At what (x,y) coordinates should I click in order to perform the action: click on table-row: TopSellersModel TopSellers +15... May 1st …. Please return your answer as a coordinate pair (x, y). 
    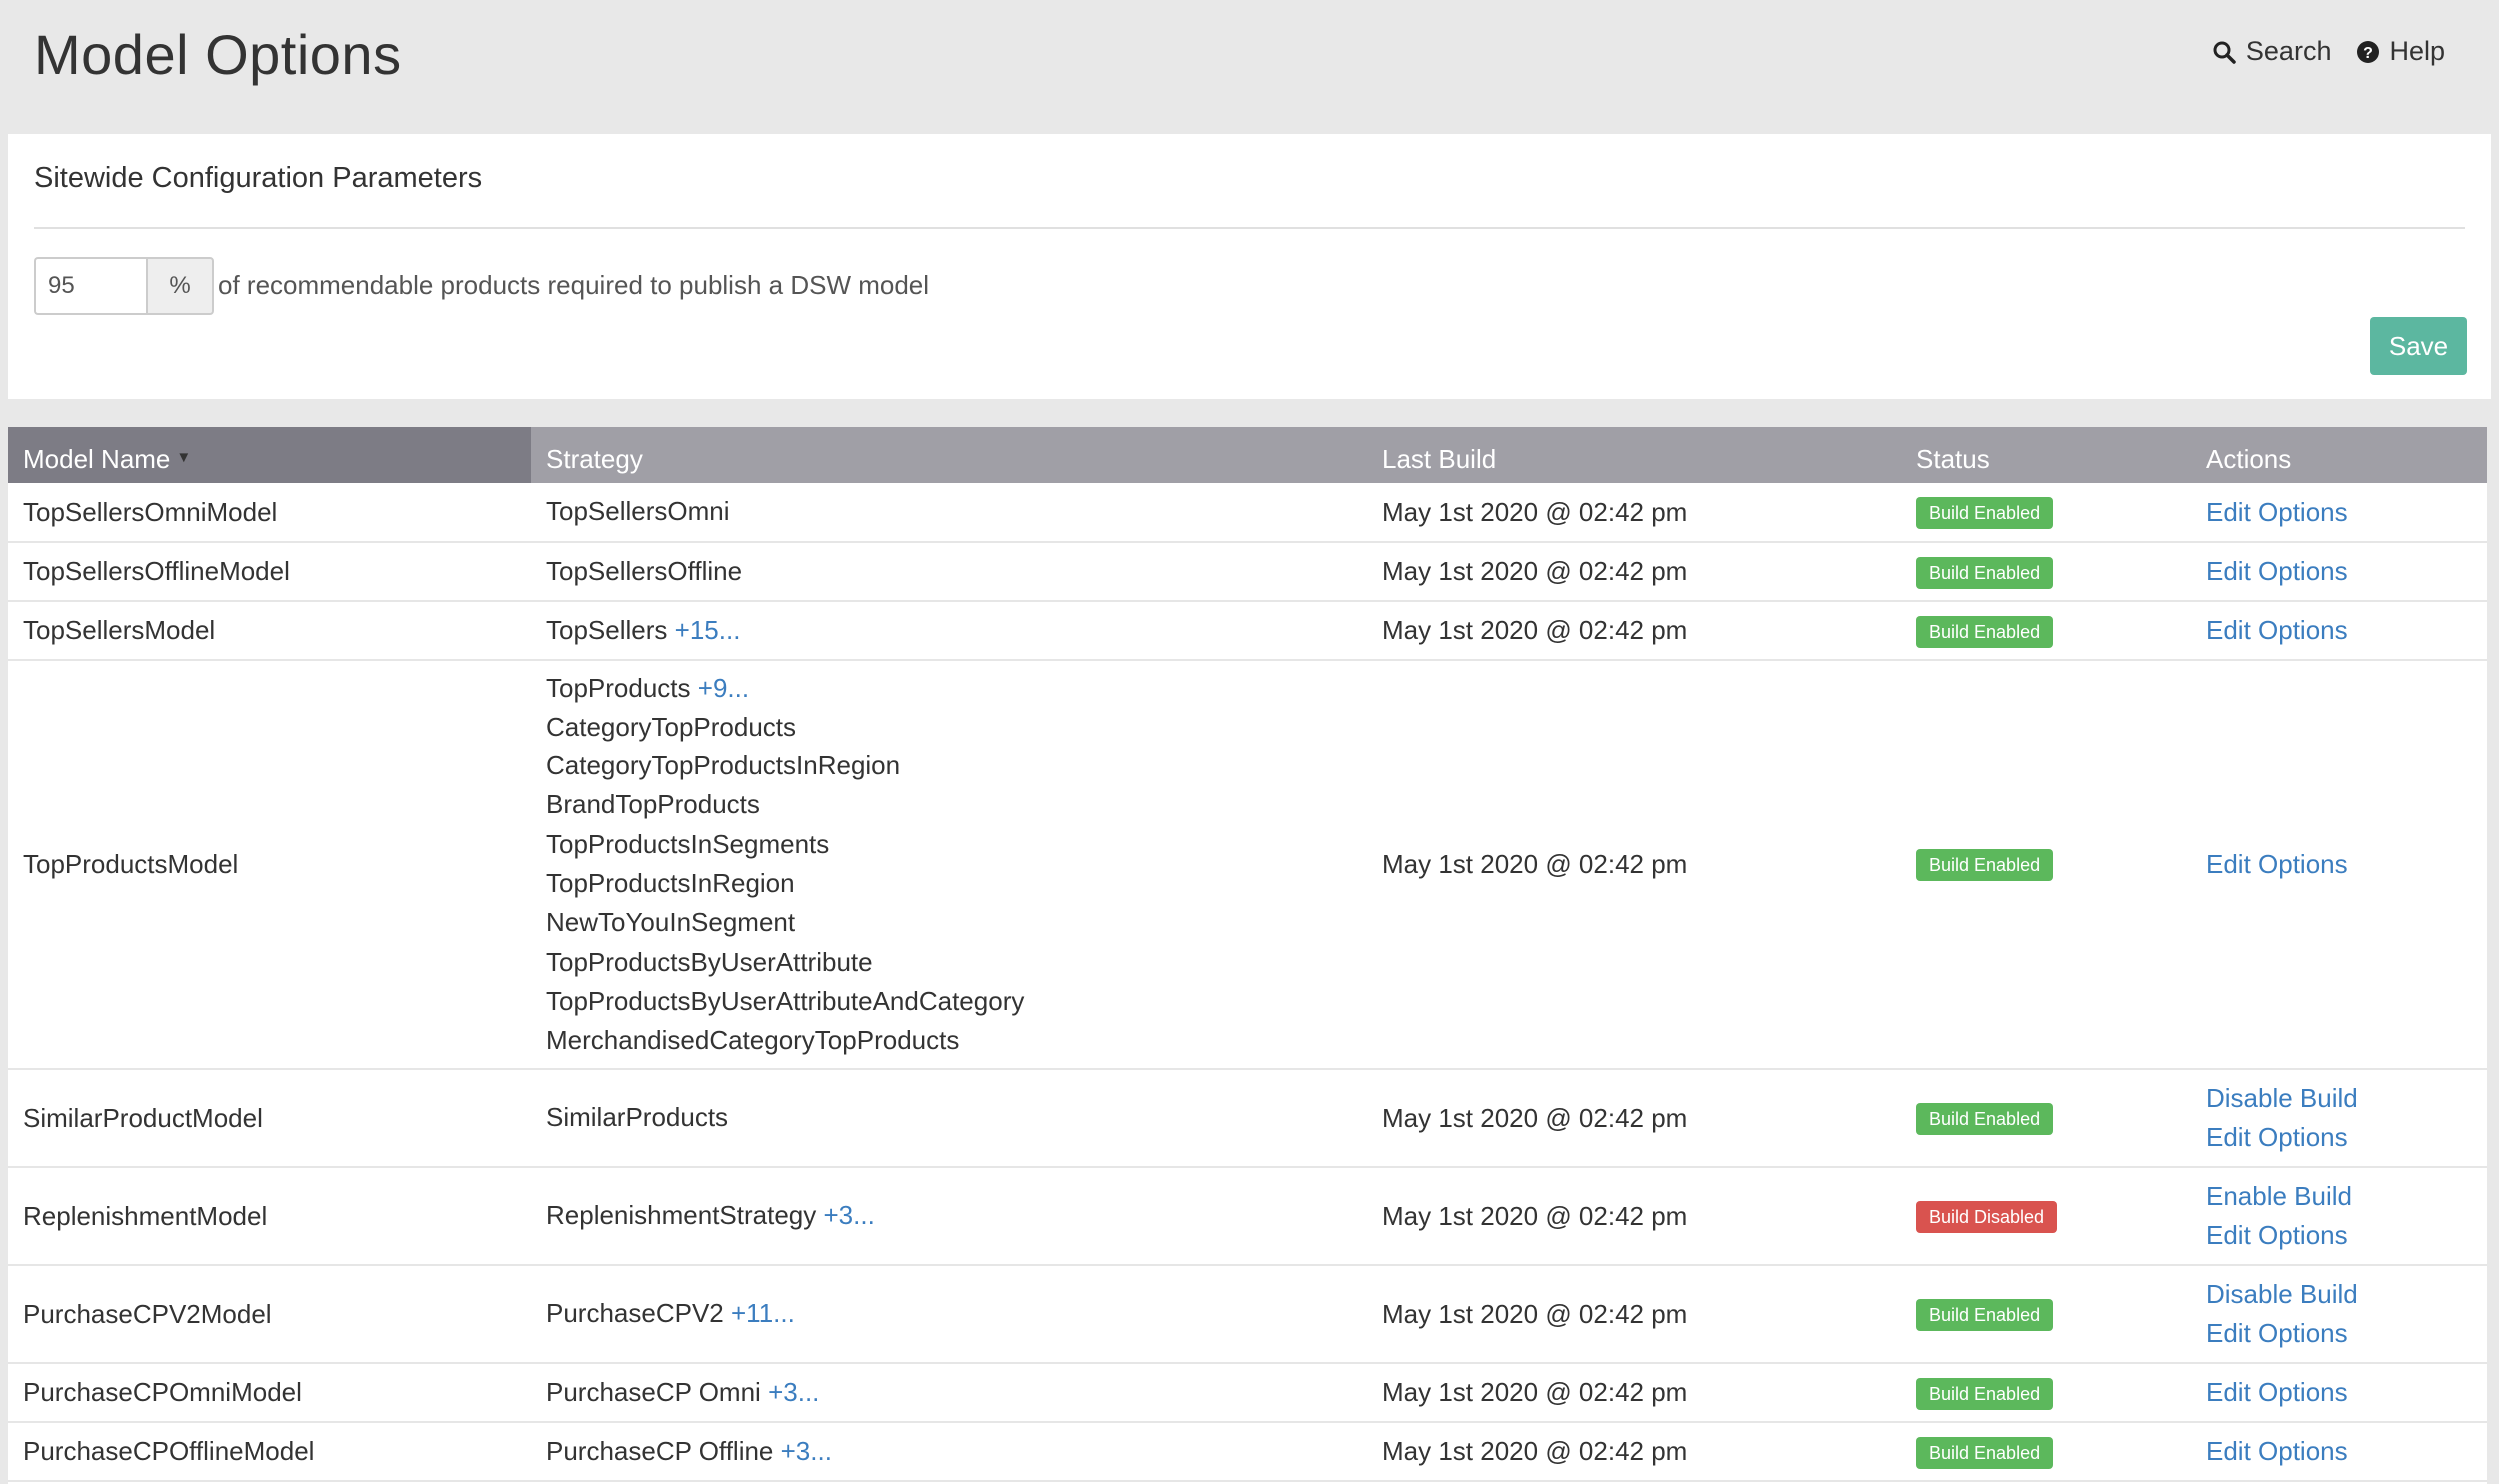
    Looking at the image, I should click on (1247, 631).